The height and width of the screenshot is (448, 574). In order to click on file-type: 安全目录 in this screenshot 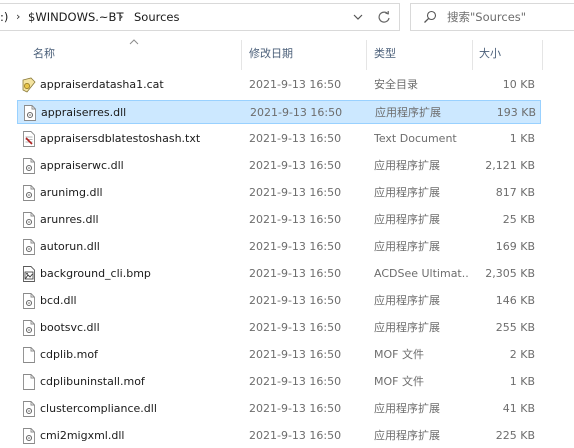, I will do `click(396, 84)`.